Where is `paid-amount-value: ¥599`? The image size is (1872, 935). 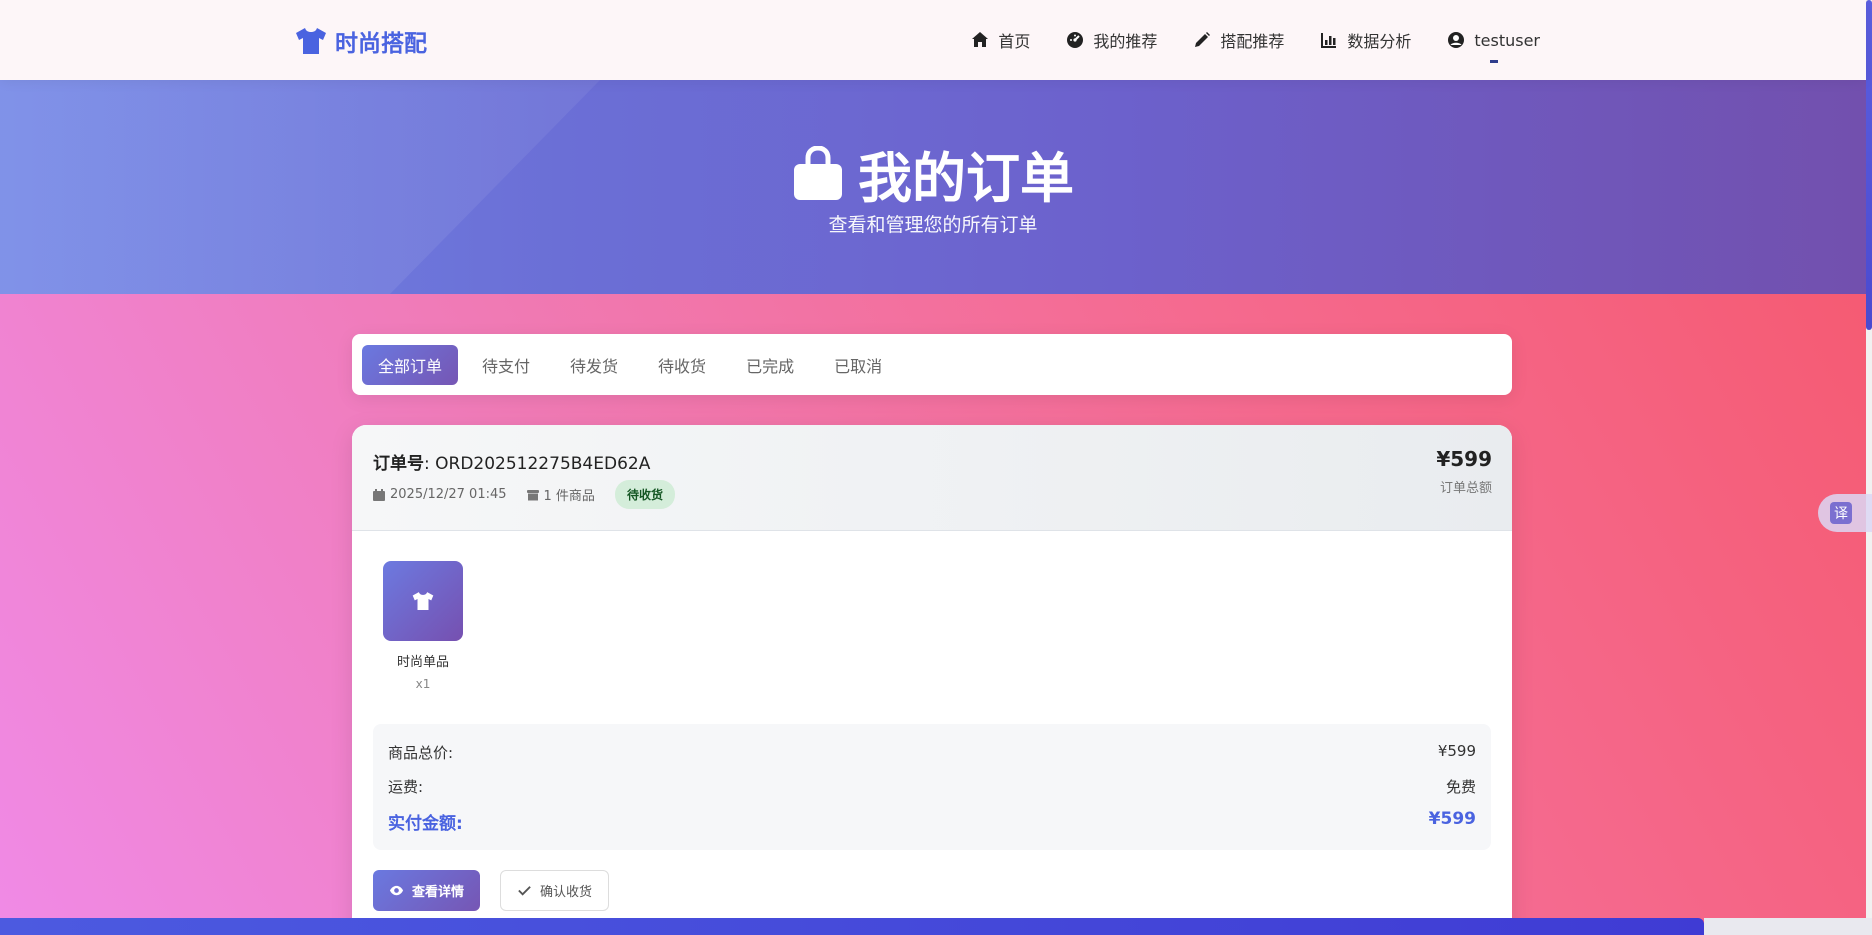 paid-amount-value: ¥599 is located at coordinates (1452, 819).